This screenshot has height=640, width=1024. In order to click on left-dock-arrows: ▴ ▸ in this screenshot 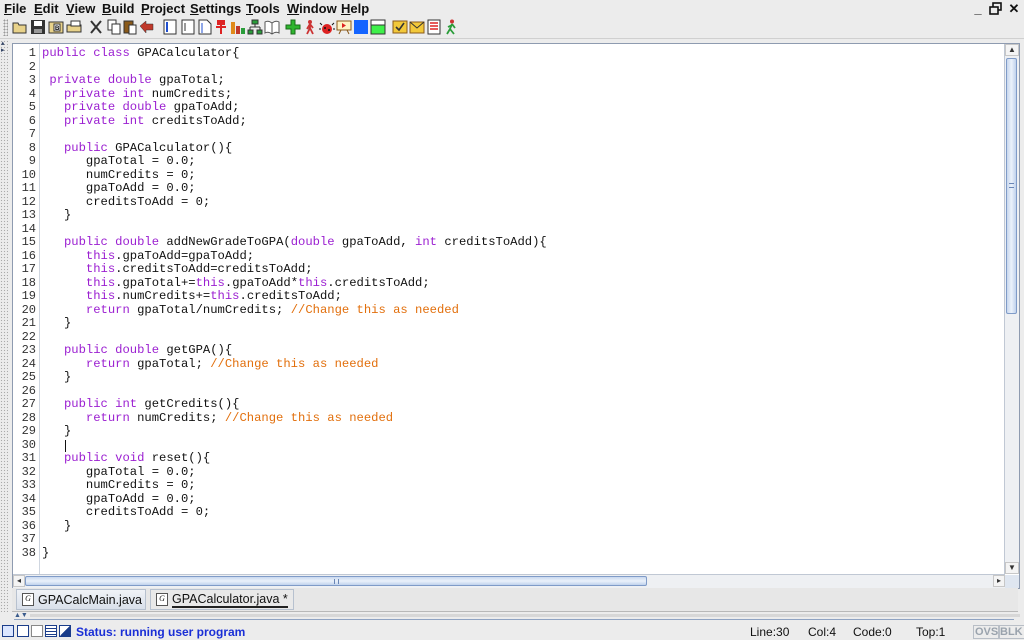, I will do `click(4, 47)`.